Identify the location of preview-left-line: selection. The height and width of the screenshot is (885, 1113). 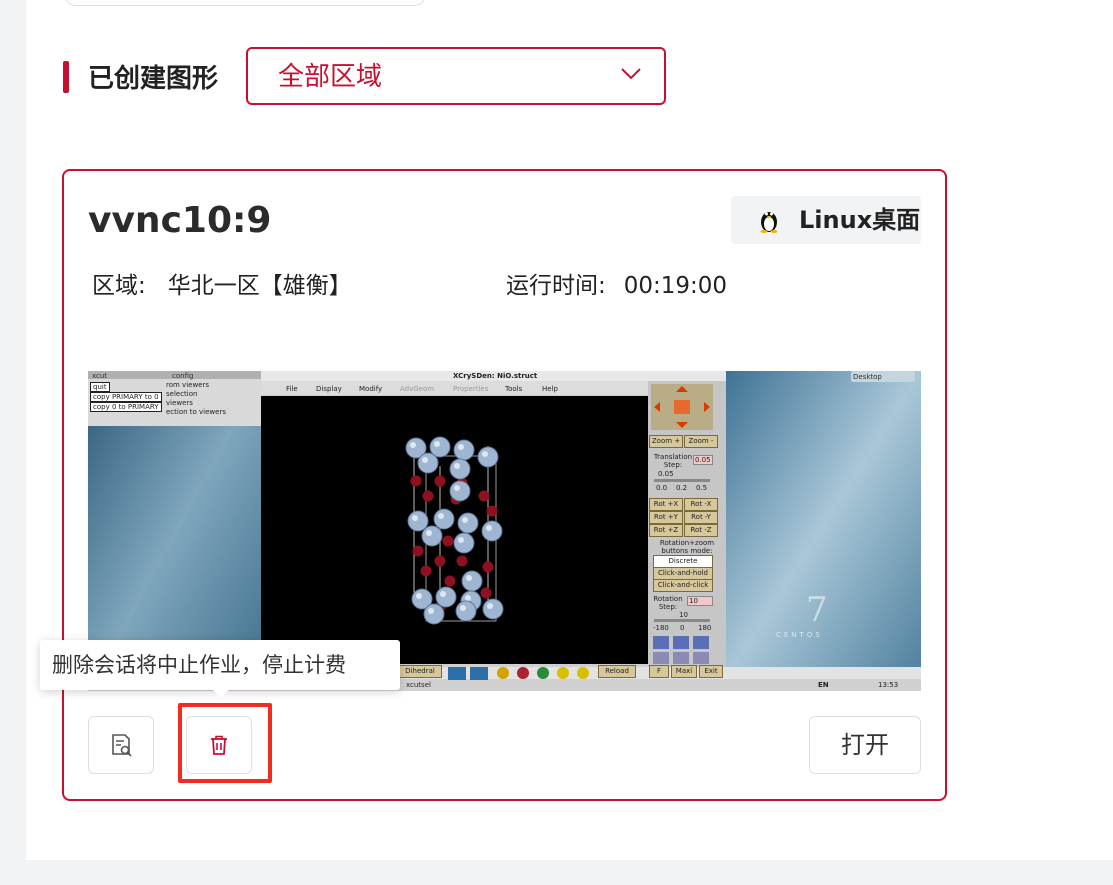
(182, 394).